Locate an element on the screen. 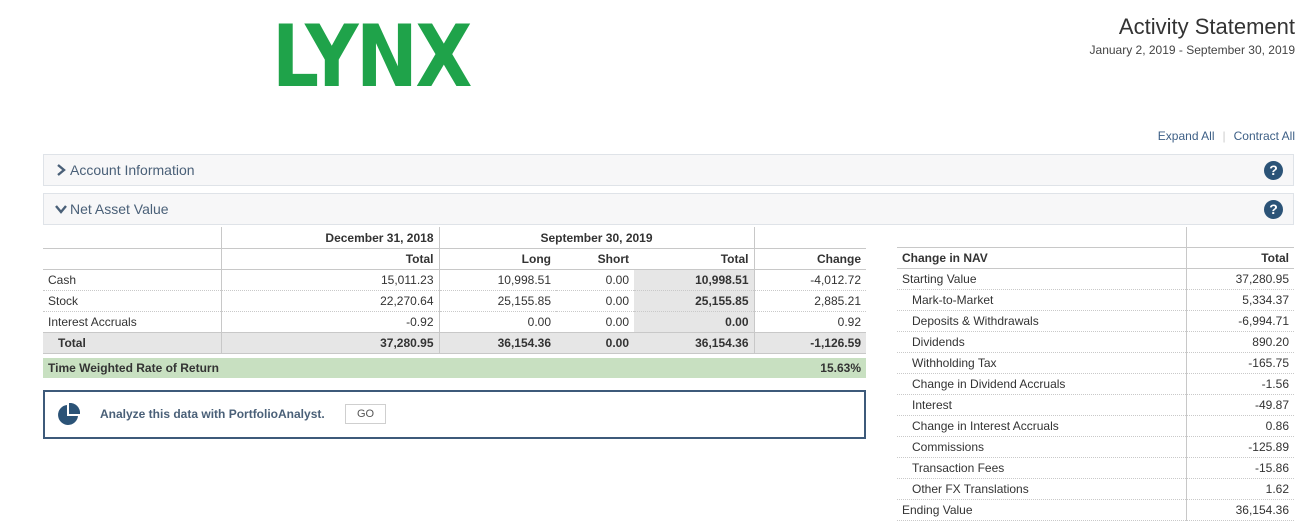  row-label: Commissions is located at coordinates (1041, 447).